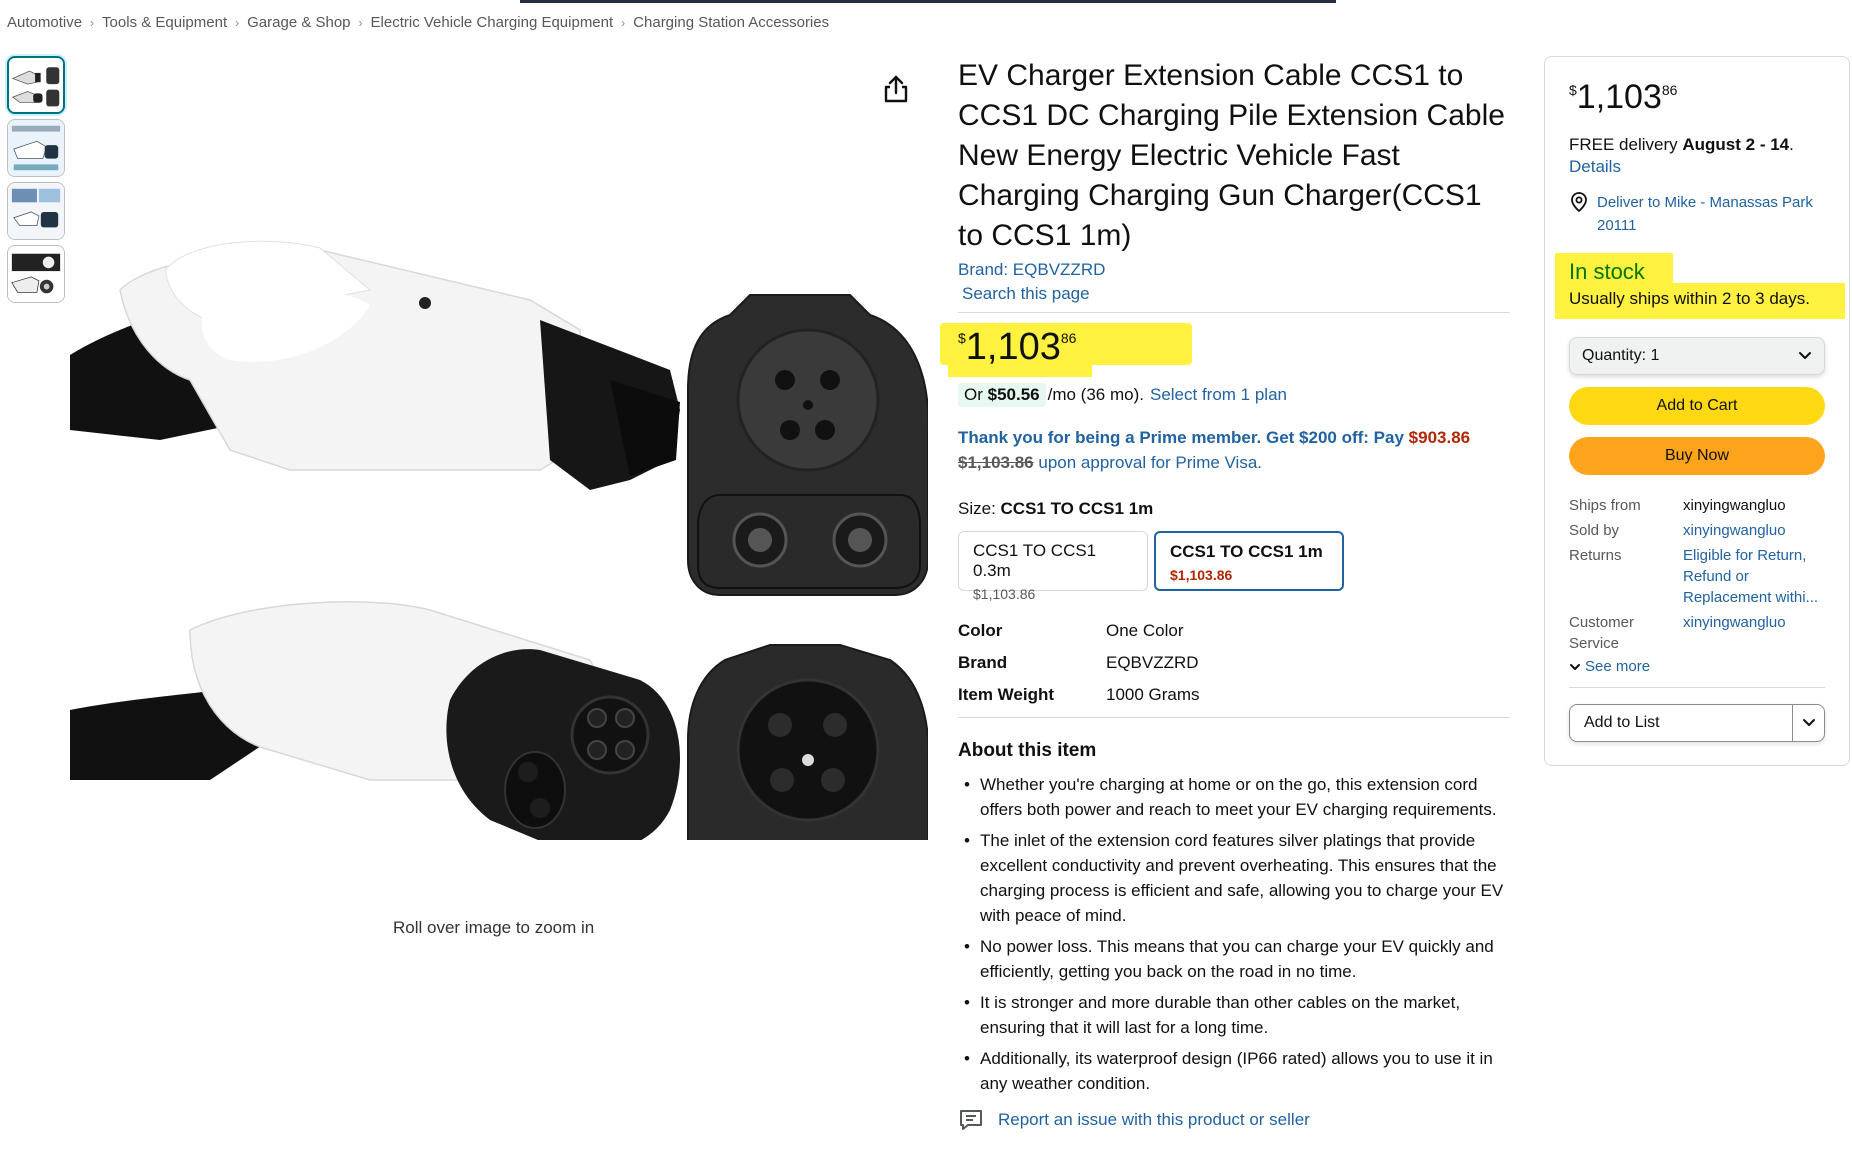  What do you see at coordinates (298, 22) in the screenshot?
I see `breadcrumb-garage-shop: Garage & Shop` at bounding box center [298, 22].